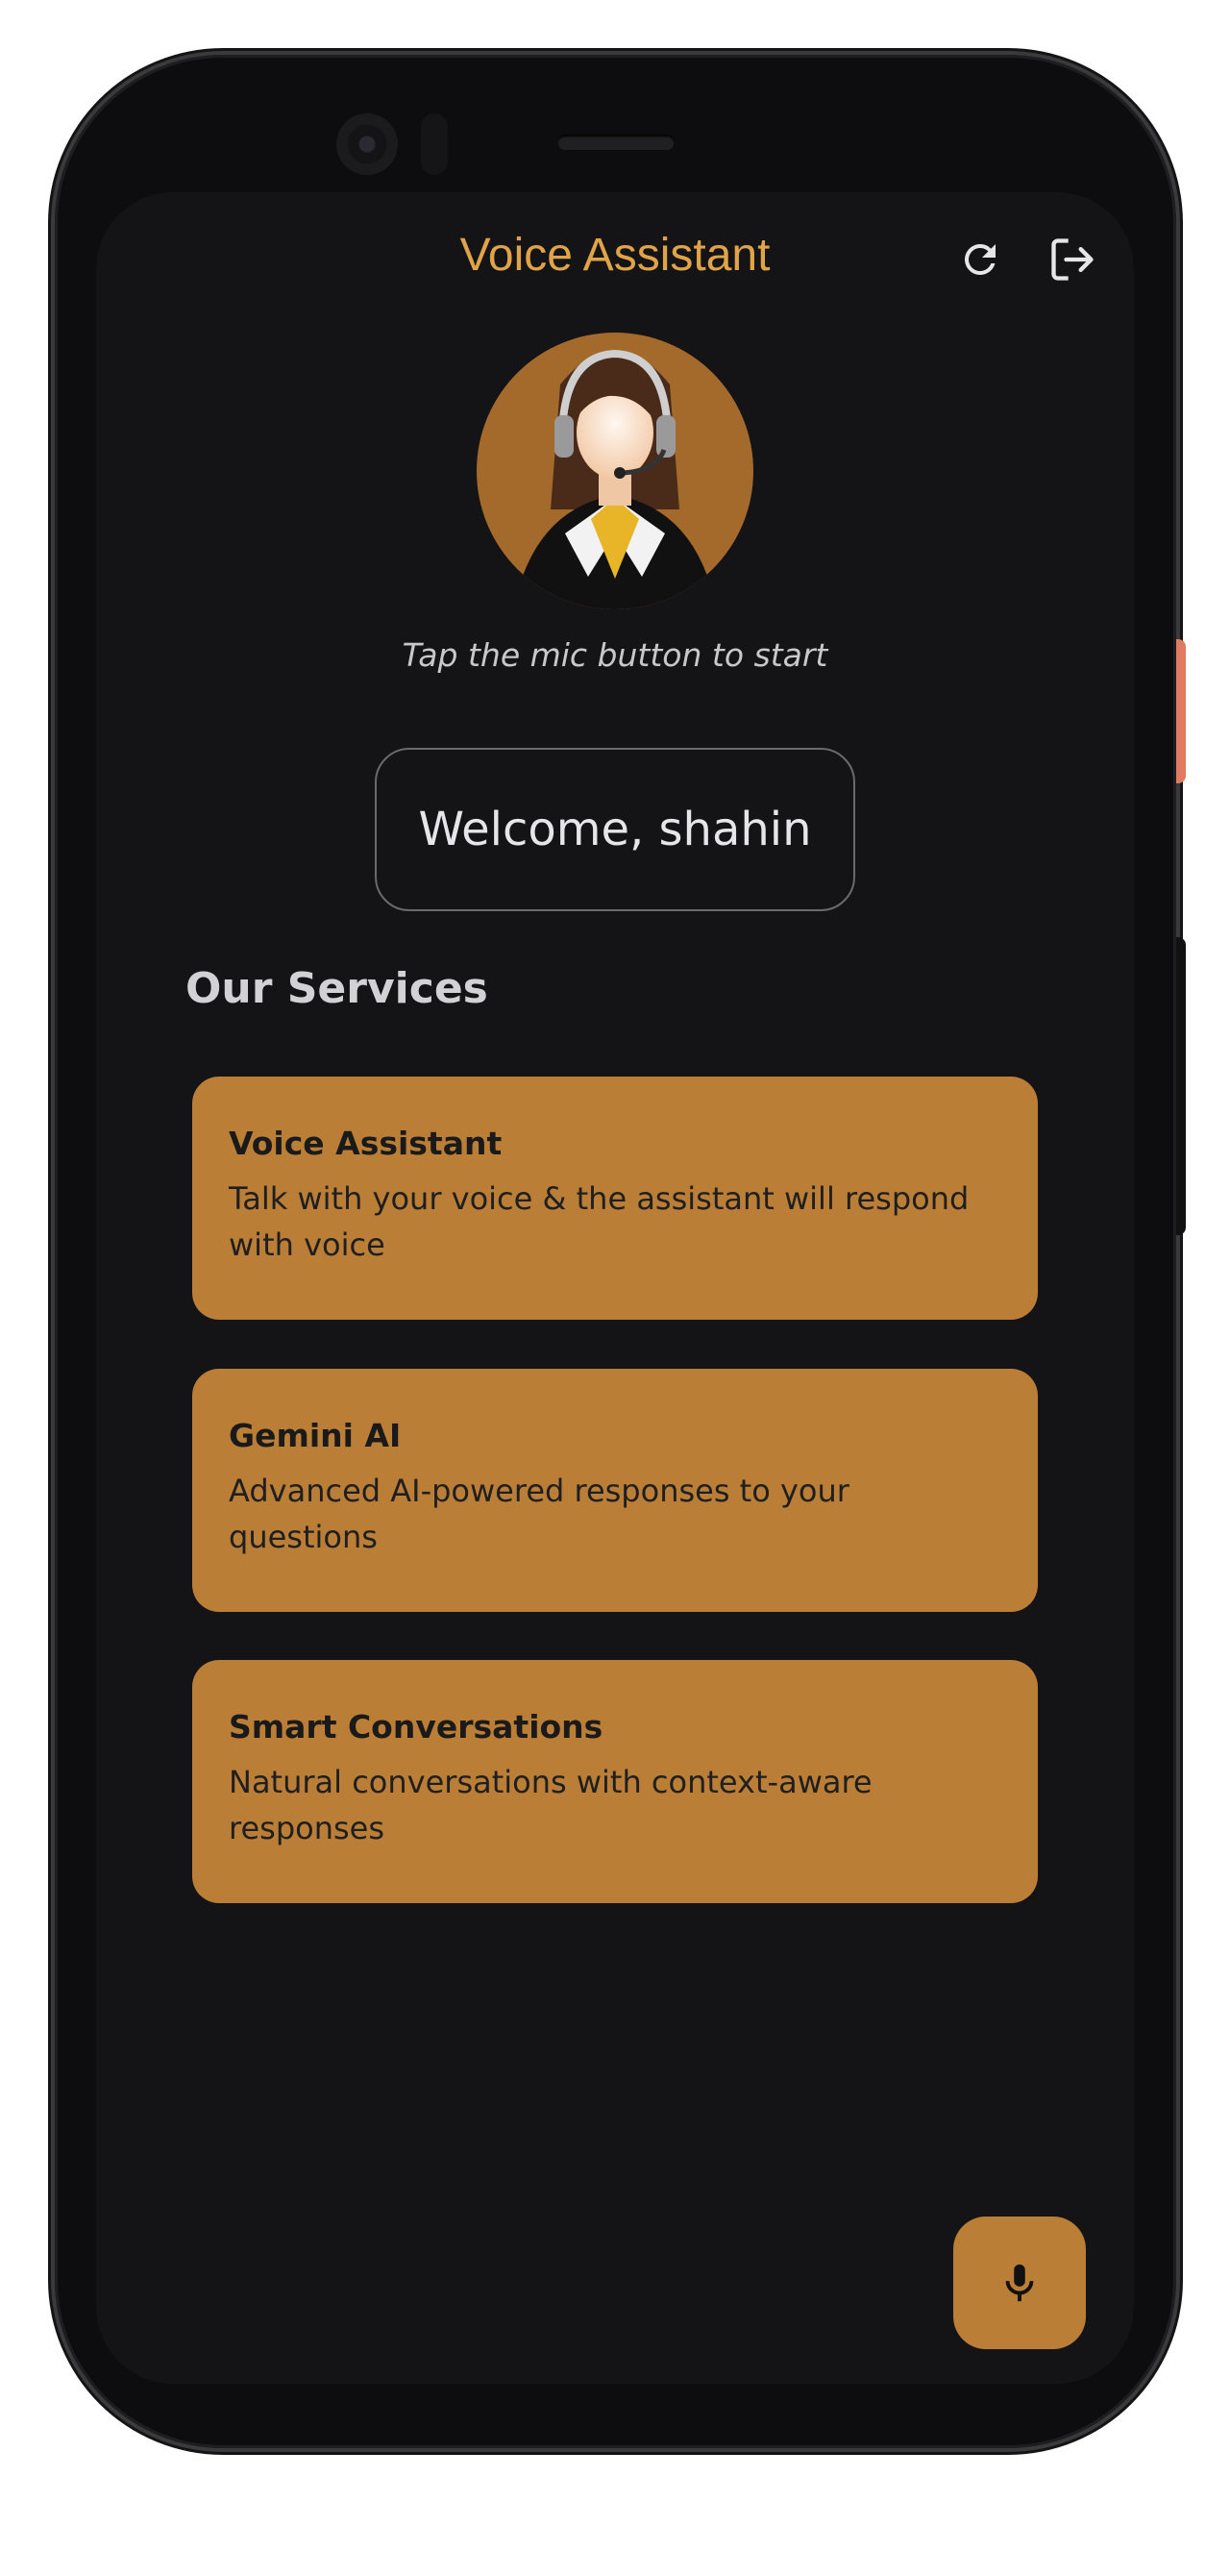 The width and height of the screenshot is (1230, 2576). I want to click on refresh-button, so click(980, 259).